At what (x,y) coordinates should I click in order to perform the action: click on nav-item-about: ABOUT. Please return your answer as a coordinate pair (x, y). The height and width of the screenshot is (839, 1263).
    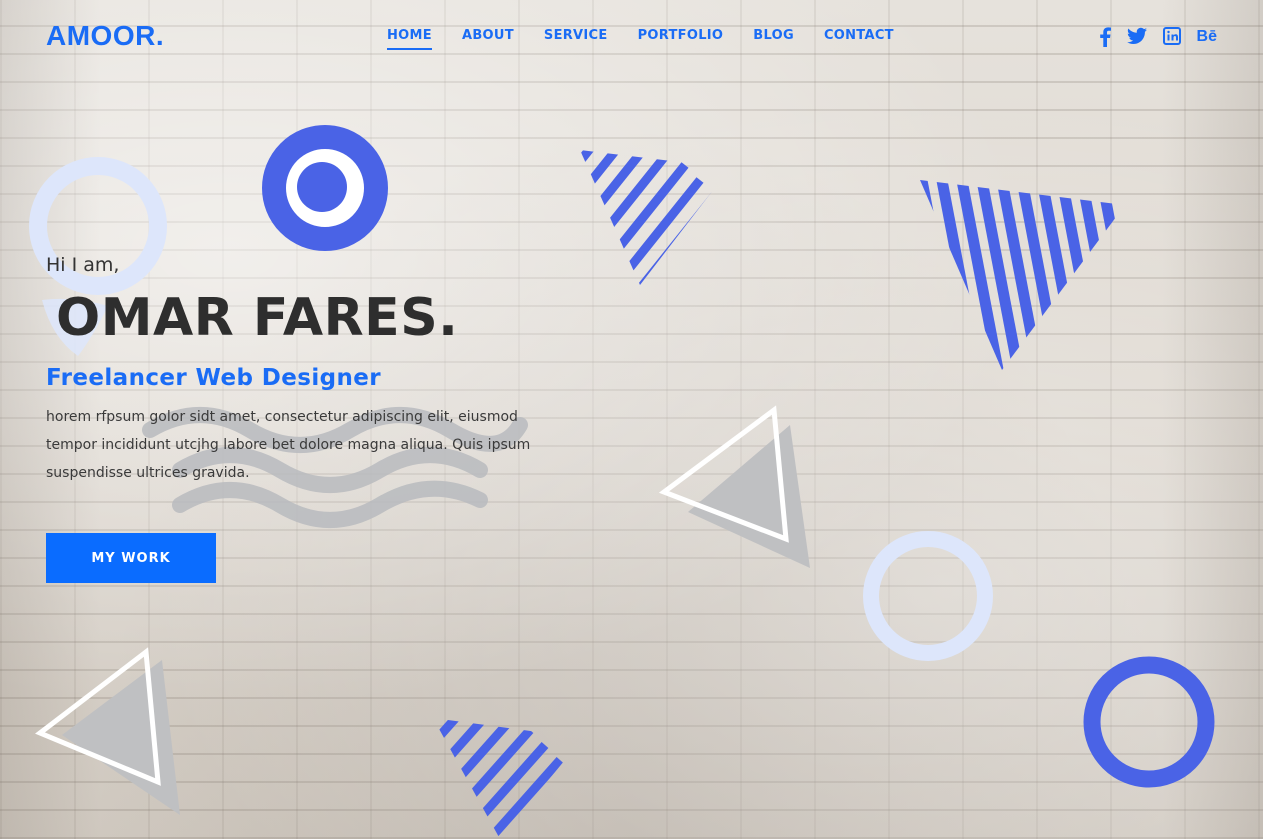
    Looking at the image, I should click on (488, 39).